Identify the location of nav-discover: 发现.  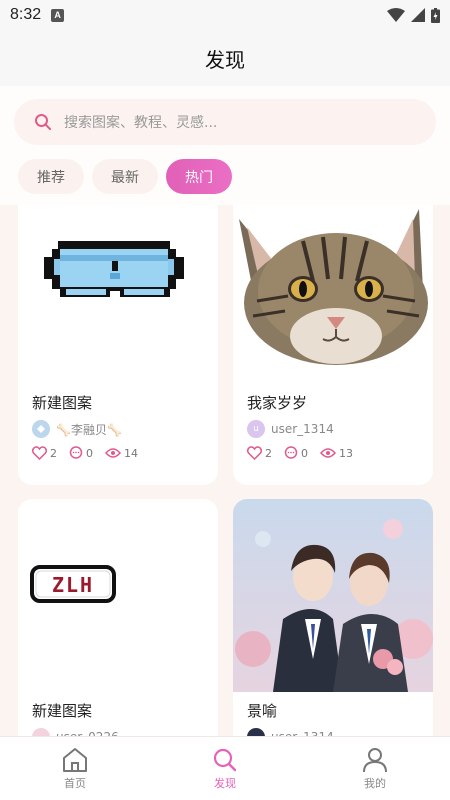
(225, 769).